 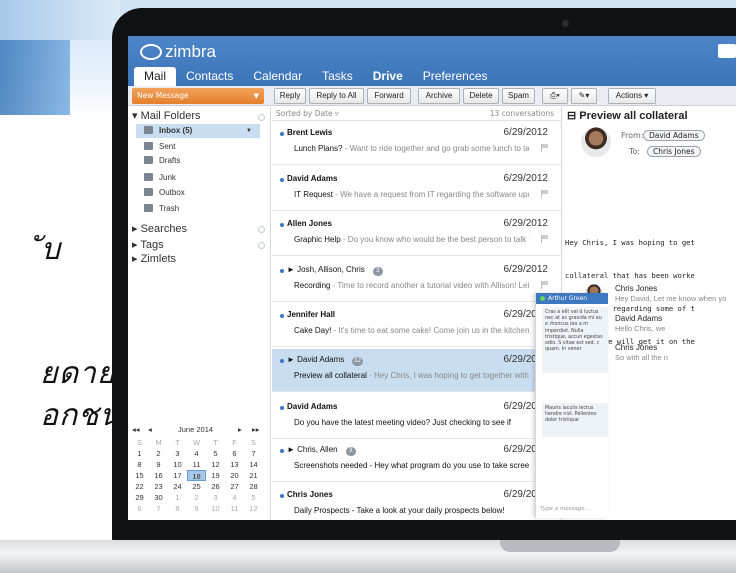 What do you see at coordinates (234, 486) in the screenshot?
I see `calendar-day: 27` at bounding box center [234, 486].